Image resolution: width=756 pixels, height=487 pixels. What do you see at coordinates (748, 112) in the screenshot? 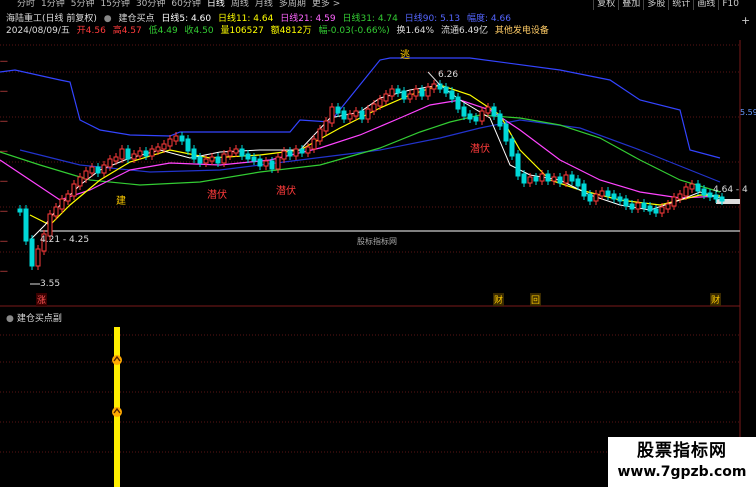
I see `right-axis-price: 5.59` at bounding box center [748, 112].